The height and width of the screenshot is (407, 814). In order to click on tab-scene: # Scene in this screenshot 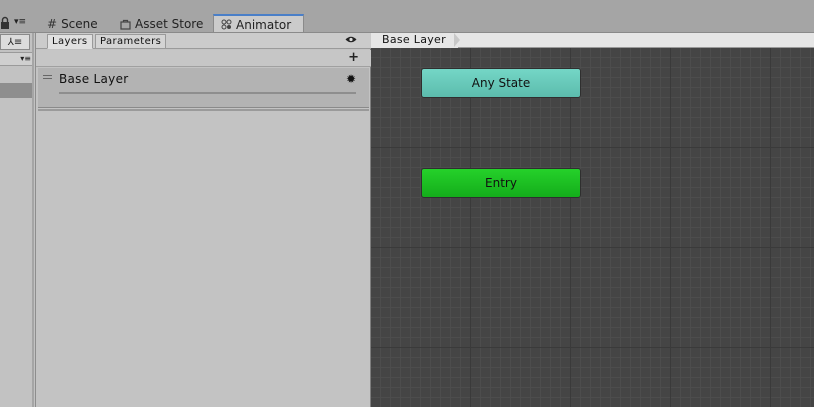, I will do `click(72, 24)`.